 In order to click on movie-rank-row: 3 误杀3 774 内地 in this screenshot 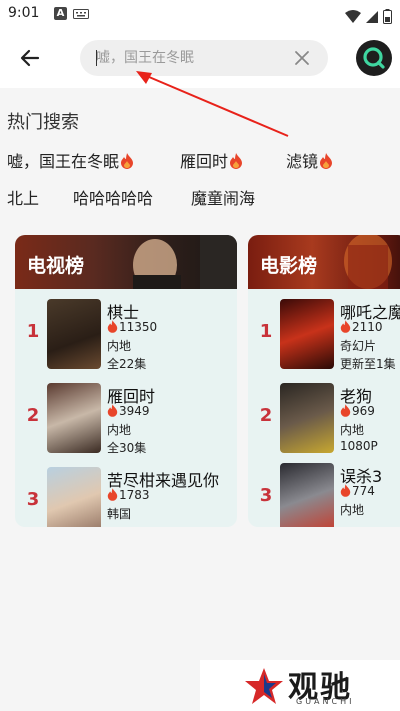, I will do `click(324, 495)`.